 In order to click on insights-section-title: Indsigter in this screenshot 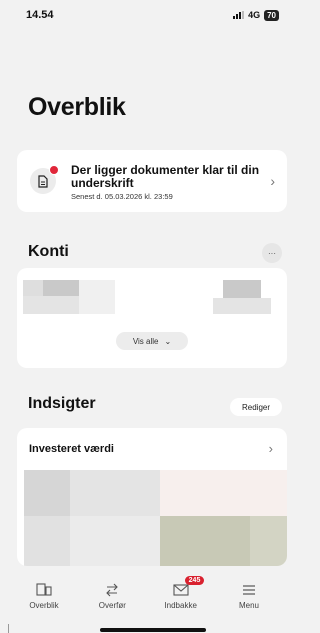, I will do `click(62, 403)`.